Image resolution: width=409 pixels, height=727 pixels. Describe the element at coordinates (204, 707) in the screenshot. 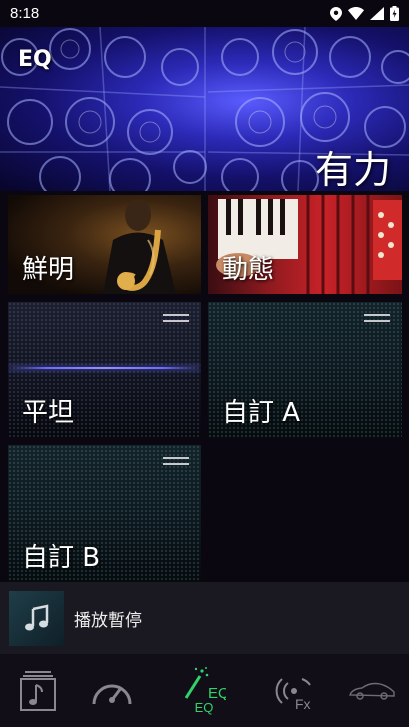

I see `nav-eq-label: EQ` at that location.